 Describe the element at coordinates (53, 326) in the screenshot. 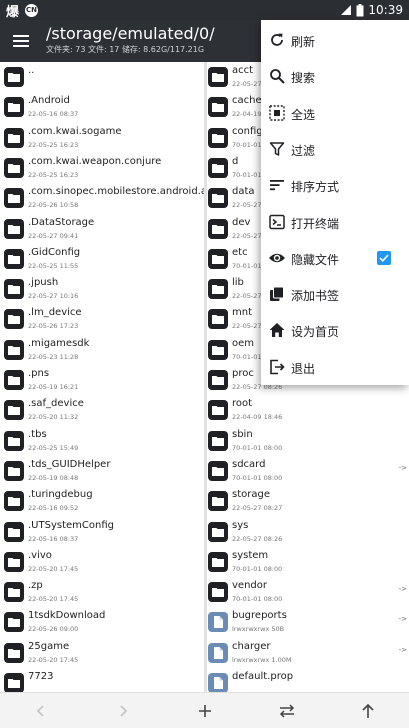

I see `file-meta: 22-05-26 17:23` at that location.